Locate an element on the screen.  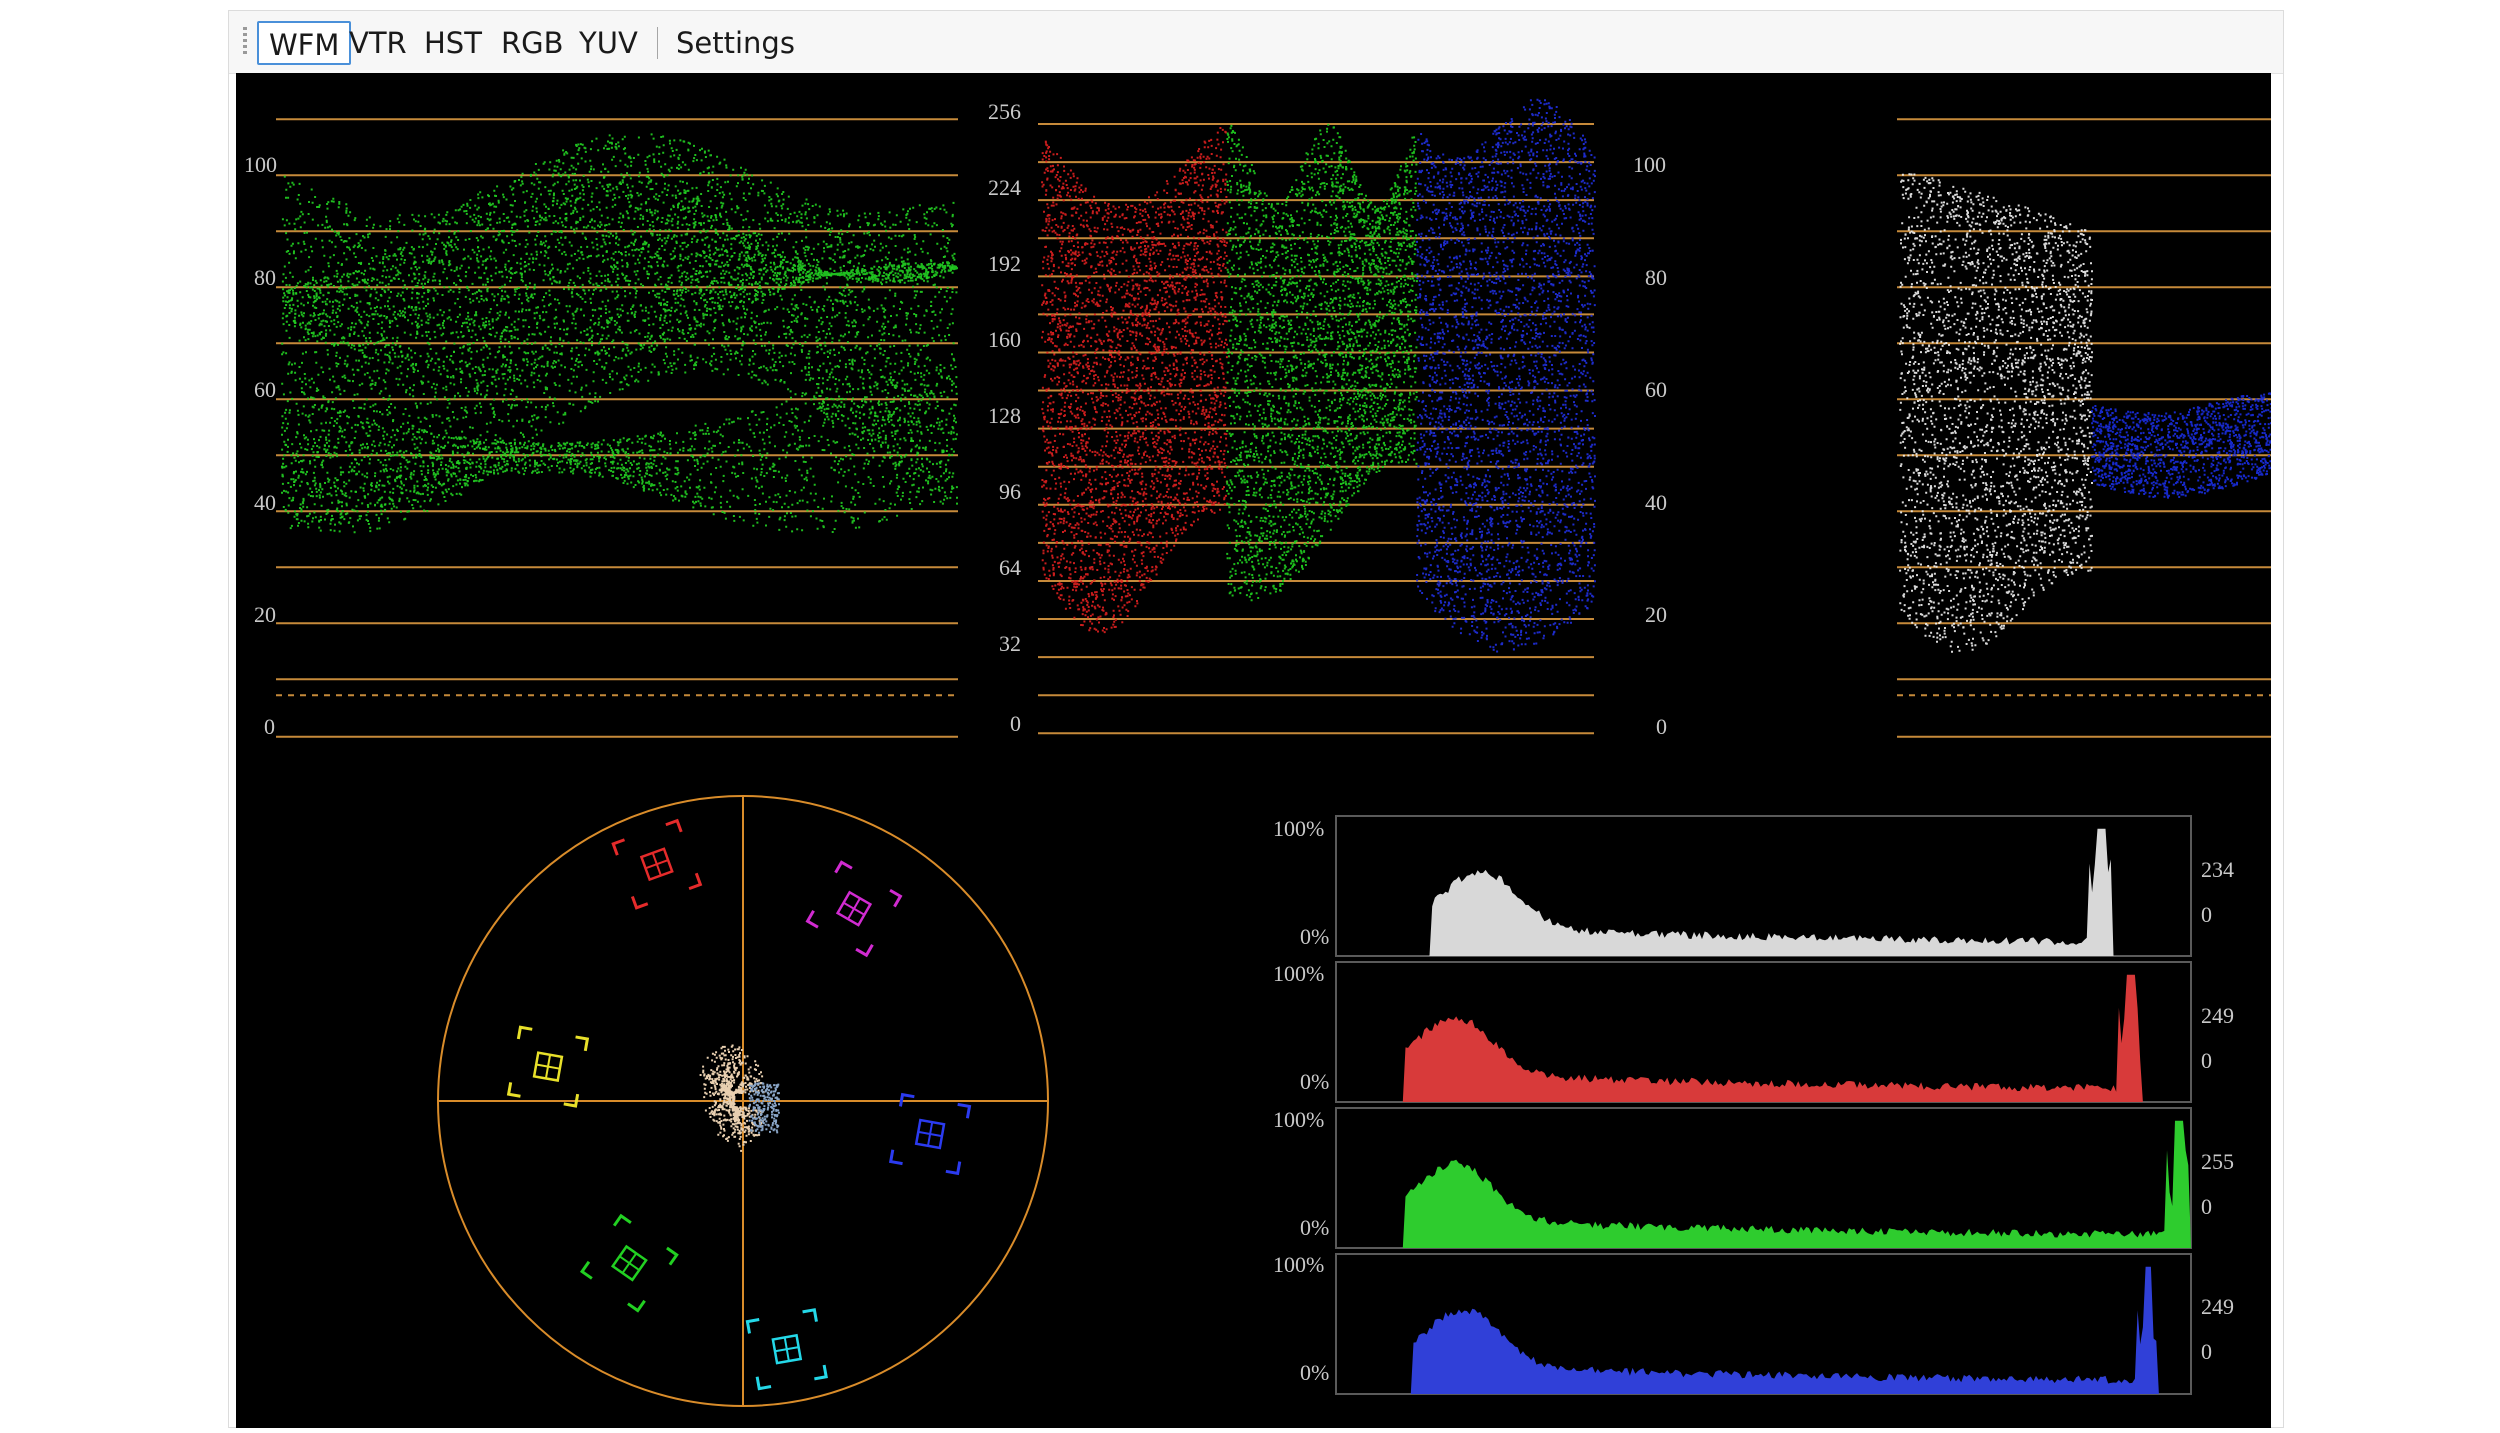
histogram-red-top-label: 100% is located at coordinates (1298, 973).